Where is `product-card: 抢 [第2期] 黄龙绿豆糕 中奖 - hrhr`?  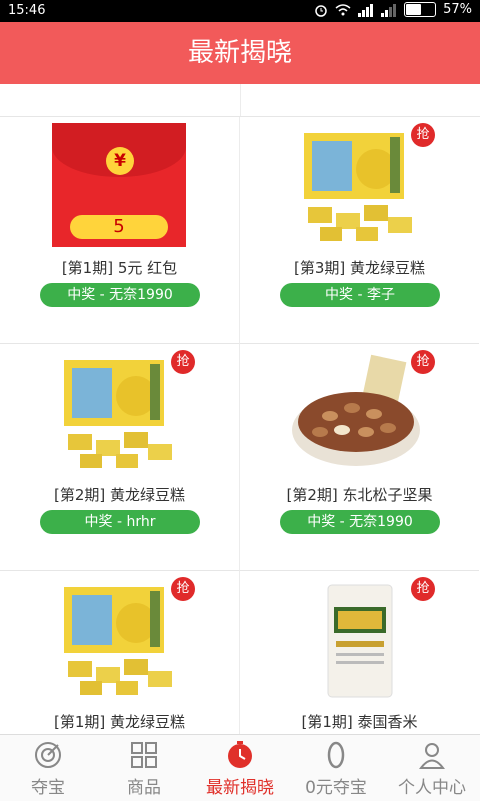
product-card: 抢 [第2期] 黄龙绿豆糕 中奖 - hrhr is located at coordinates (120, 457).